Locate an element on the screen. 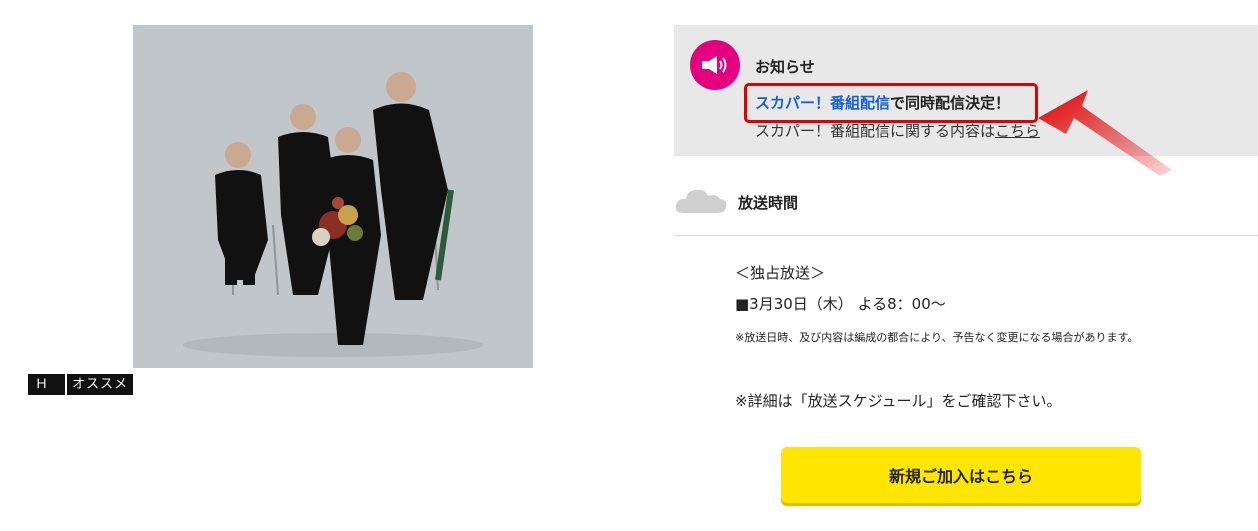  broadcast-time-header: 放送時間 is located at coordinates (966, 202).